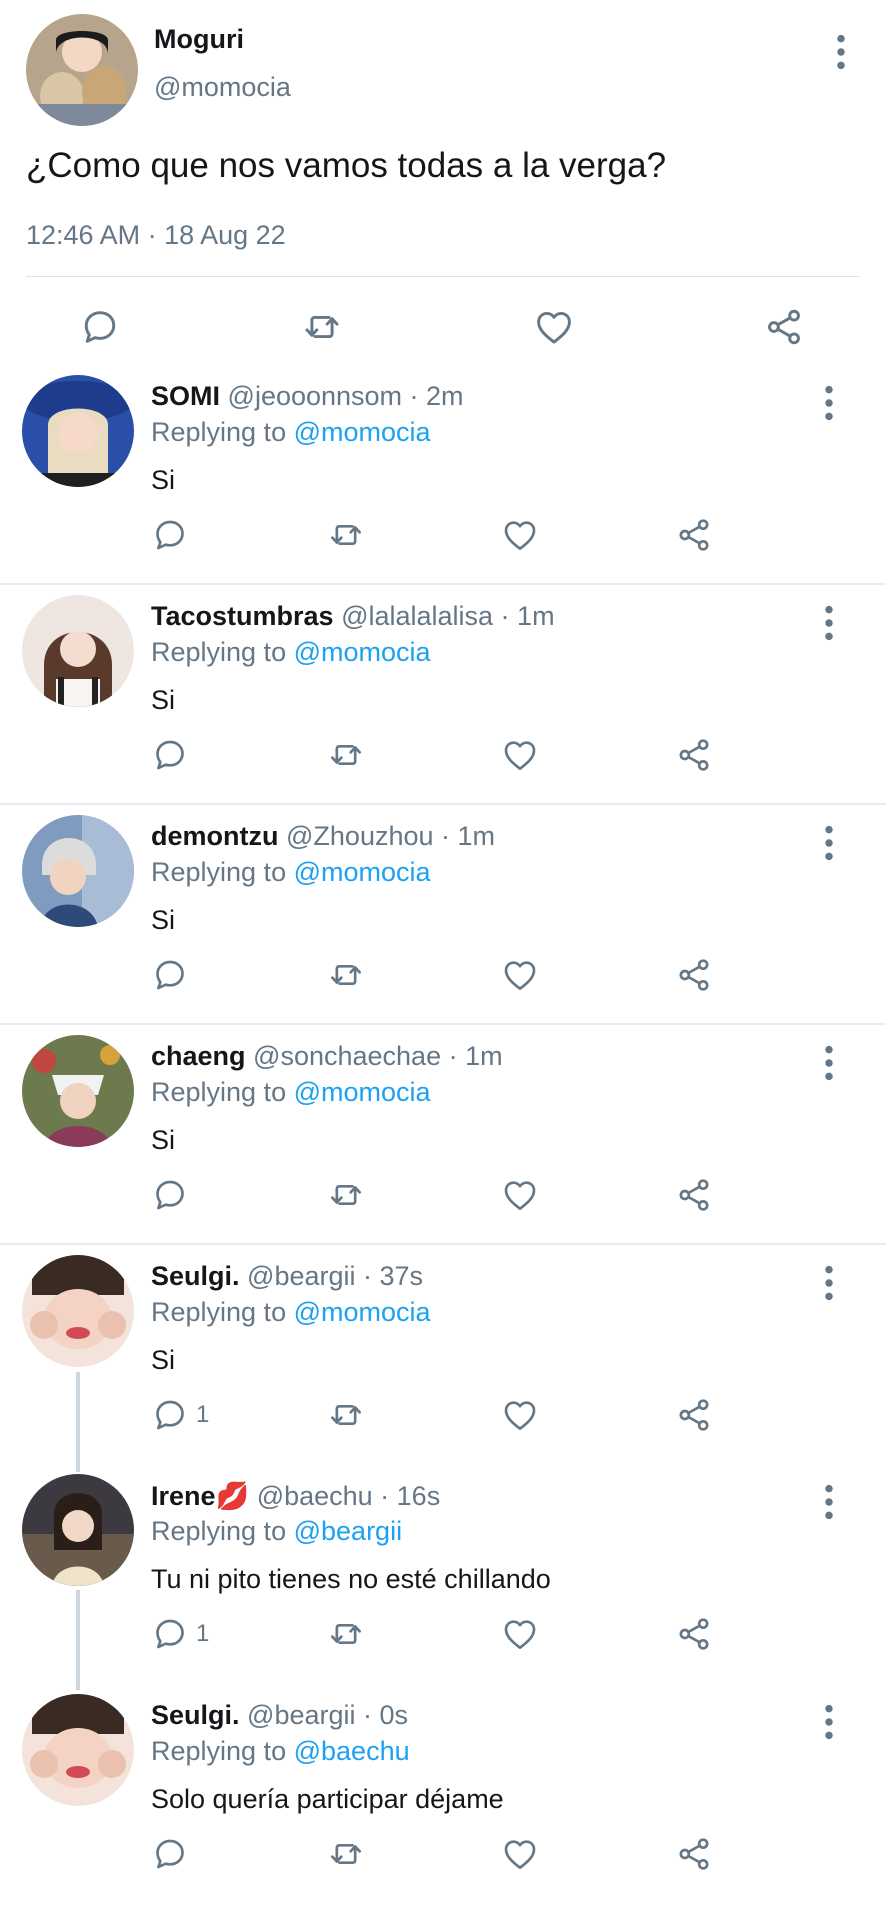 This screenshot has height=1920, width=886. What do you see at coordinates (390, 836) in the screenshot?
I see `author-meta: @Zhouzhou · 1m` at bounding box center [390, 836].